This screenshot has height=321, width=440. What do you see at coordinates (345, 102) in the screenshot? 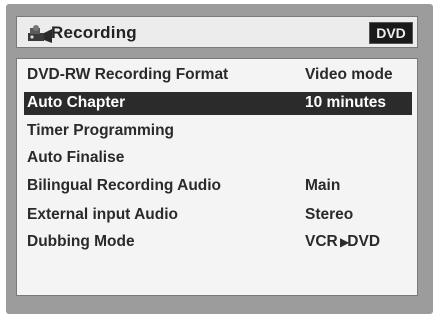
I see `menu-item-value: 10 minutes` at bounding box center [345, 102].